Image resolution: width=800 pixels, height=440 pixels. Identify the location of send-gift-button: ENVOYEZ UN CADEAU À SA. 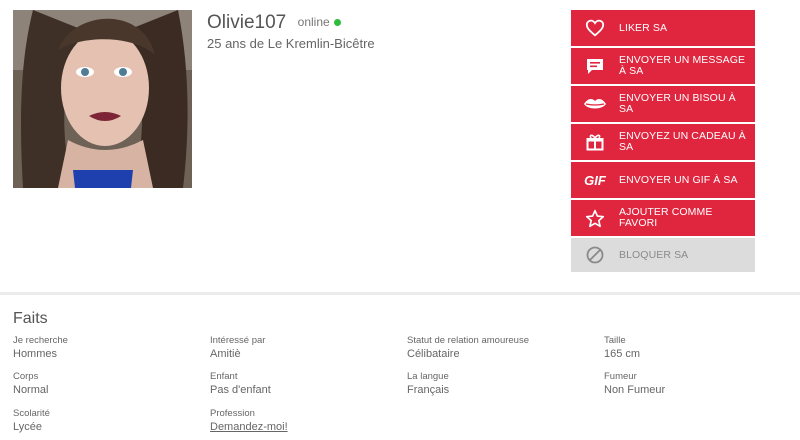
(663, 142).